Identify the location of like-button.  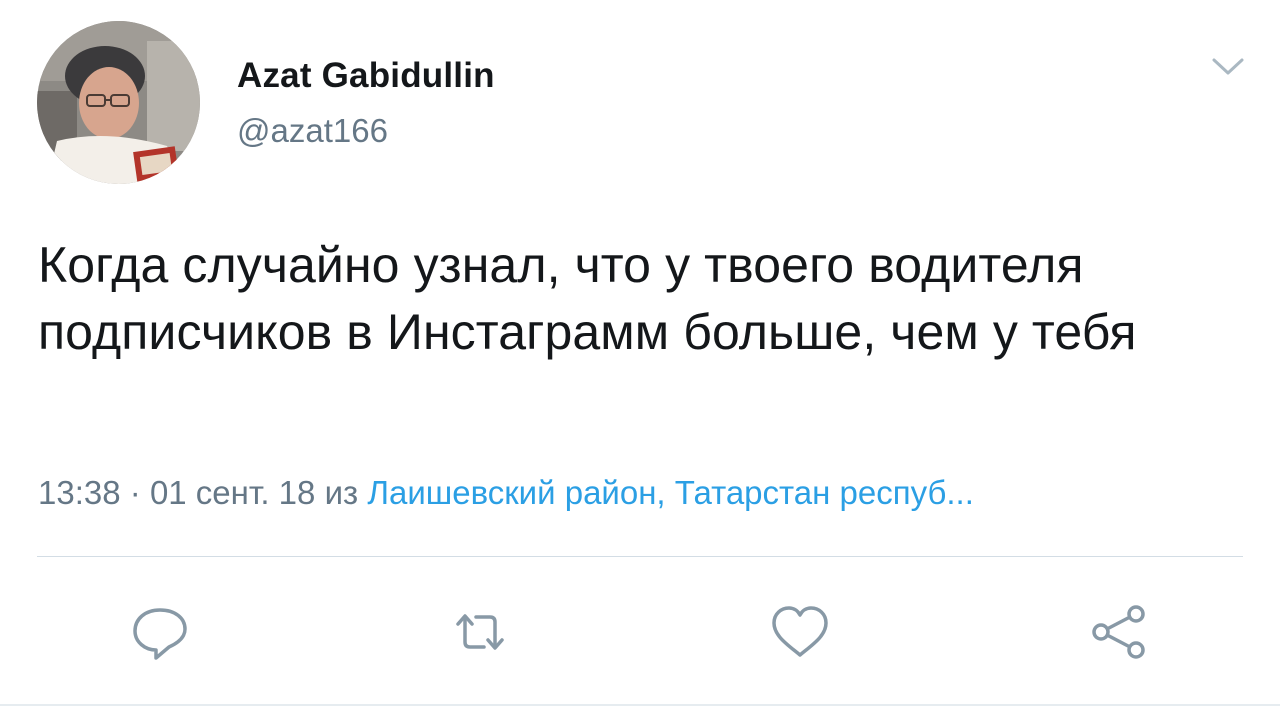
(800, 632).